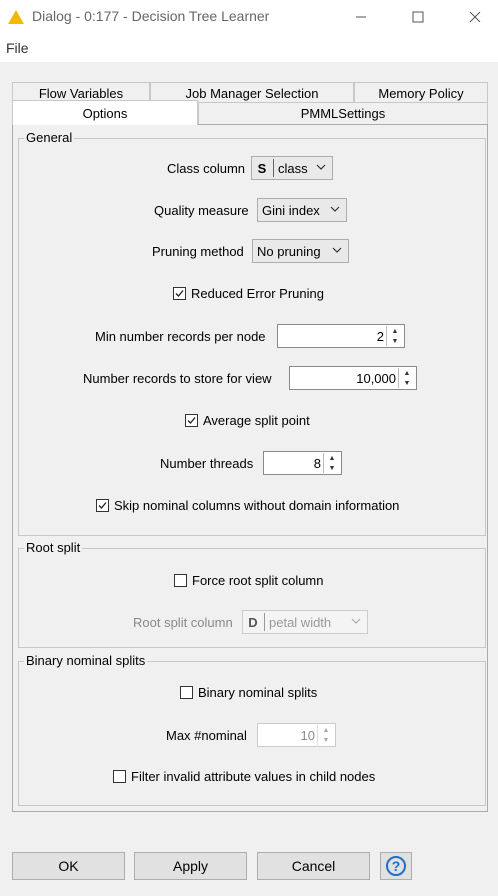  I want to click on title-bar: Dialog - 0:177 - Decision Tree Learner, so click(249, 17).